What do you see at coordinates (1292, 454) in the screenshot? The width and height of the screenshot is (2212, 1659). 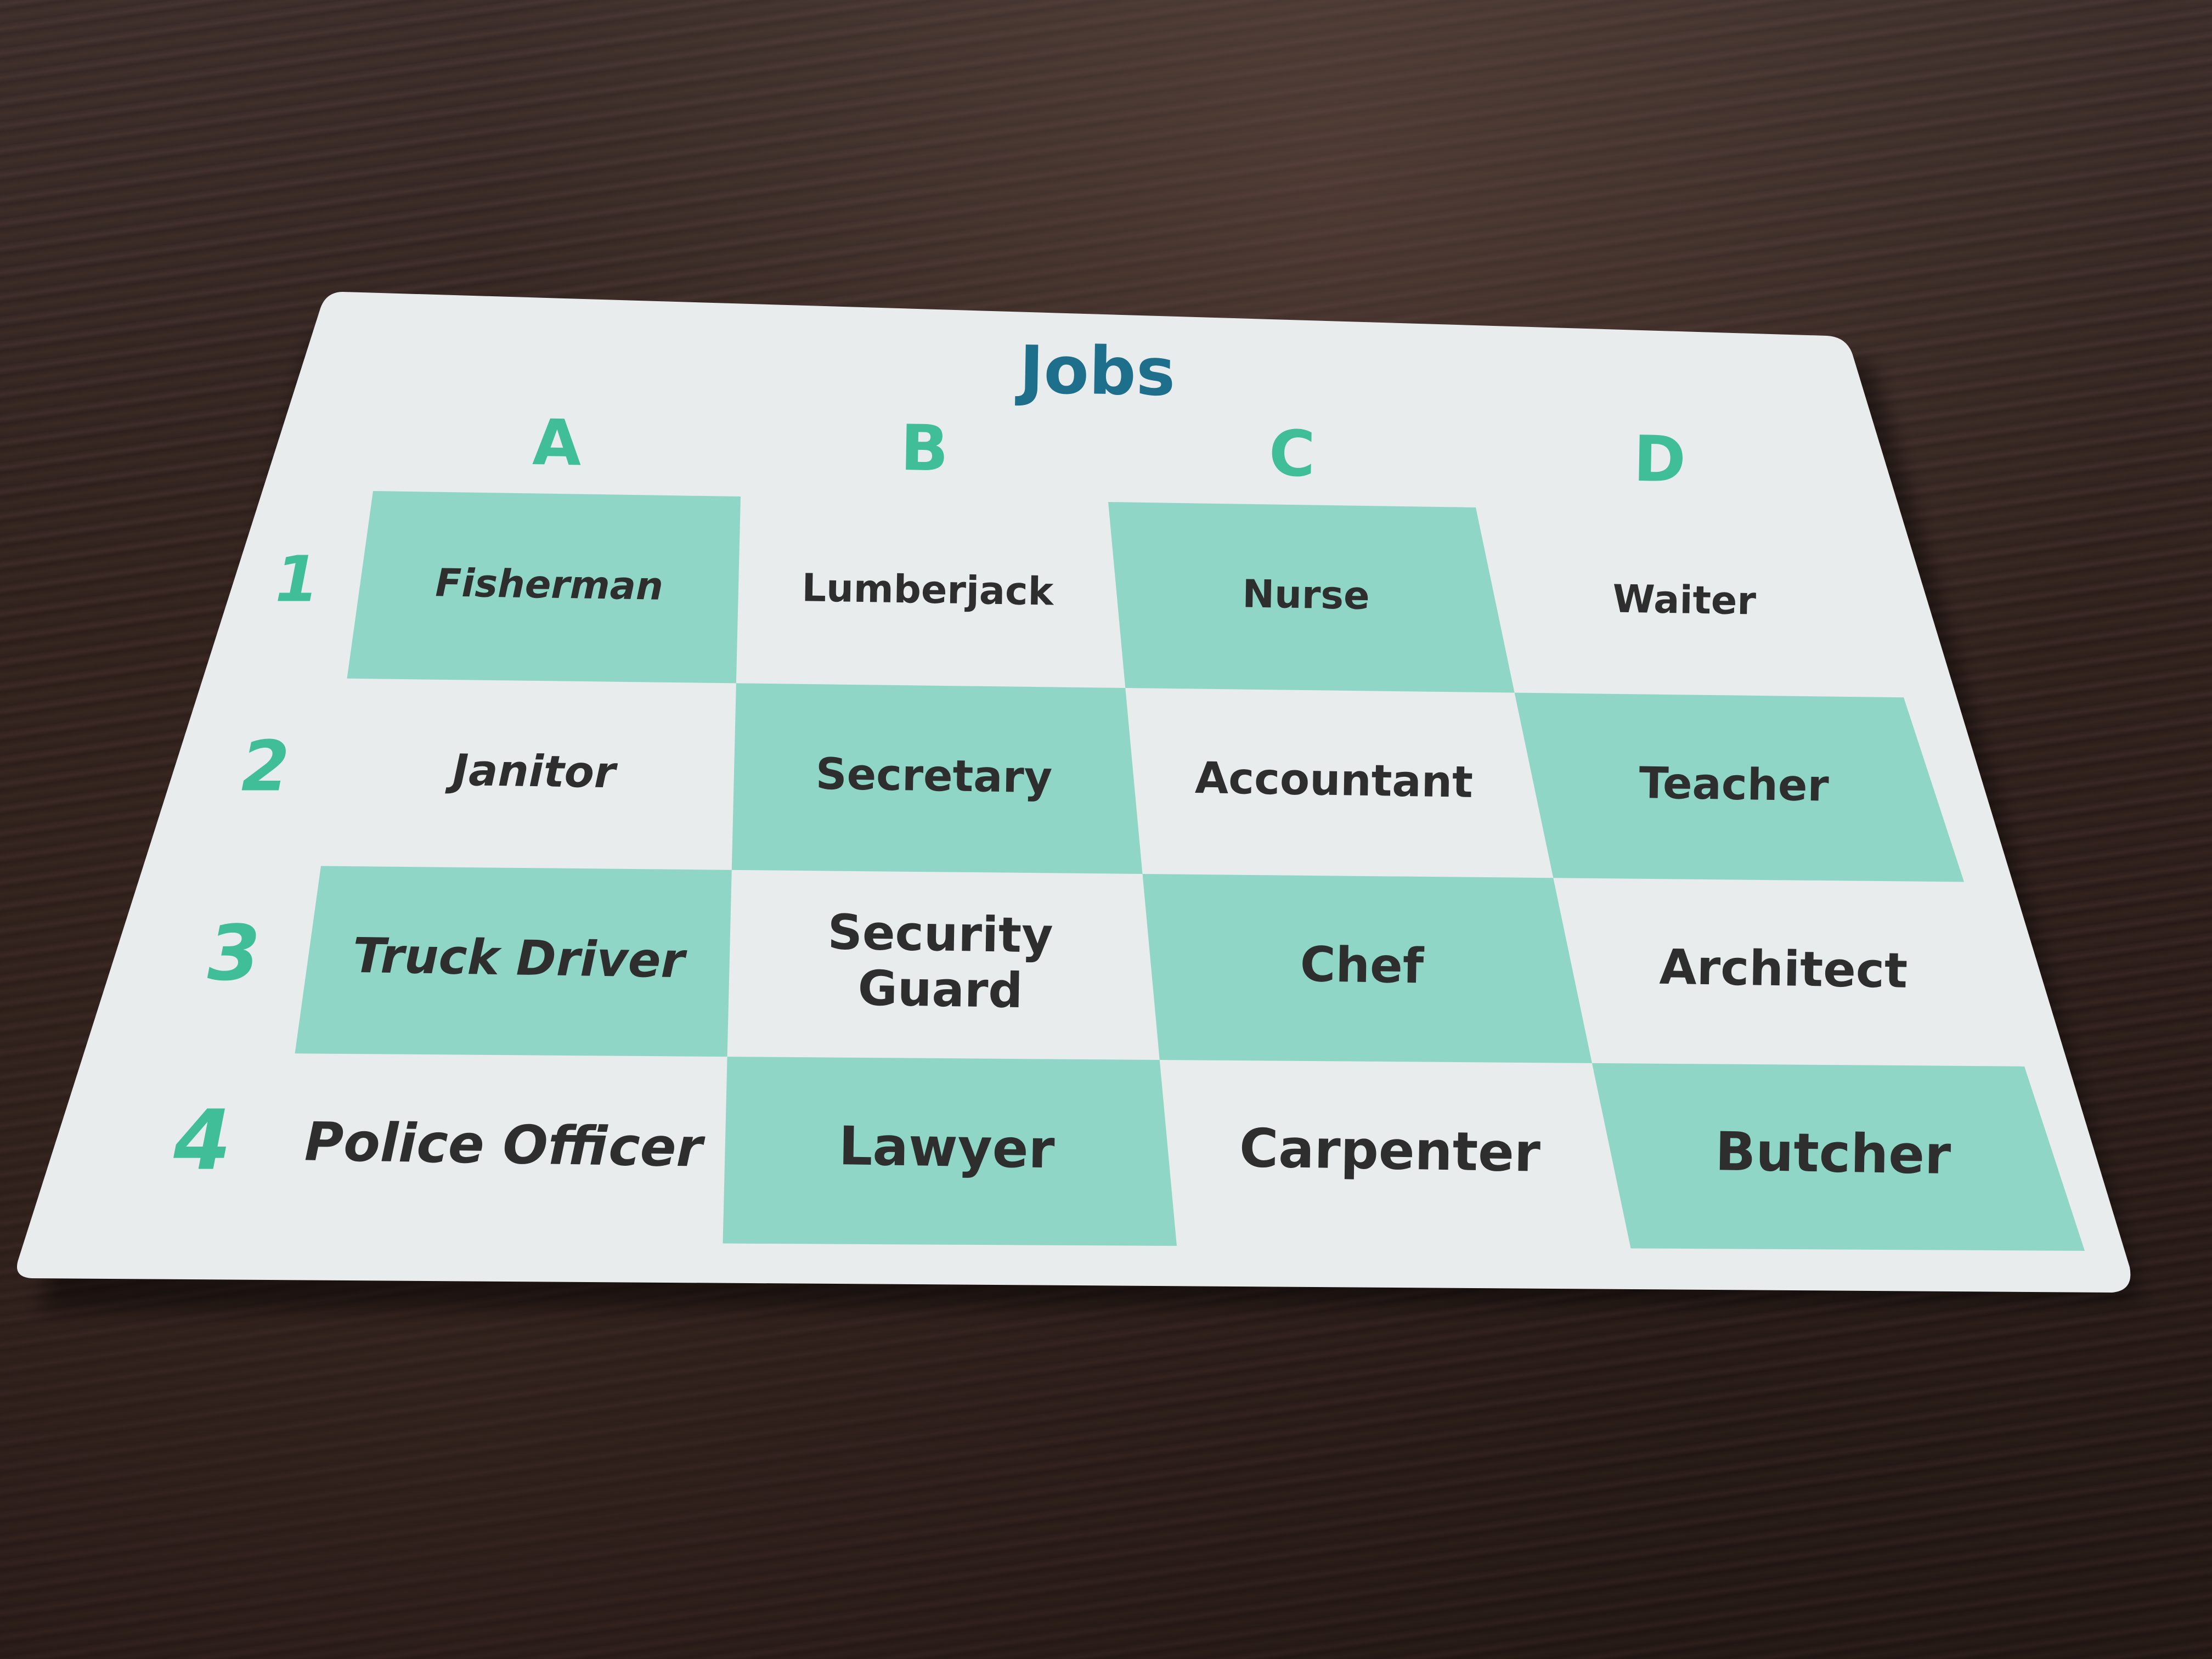 I see `column-label: C` at bounding box center [1292, 454].